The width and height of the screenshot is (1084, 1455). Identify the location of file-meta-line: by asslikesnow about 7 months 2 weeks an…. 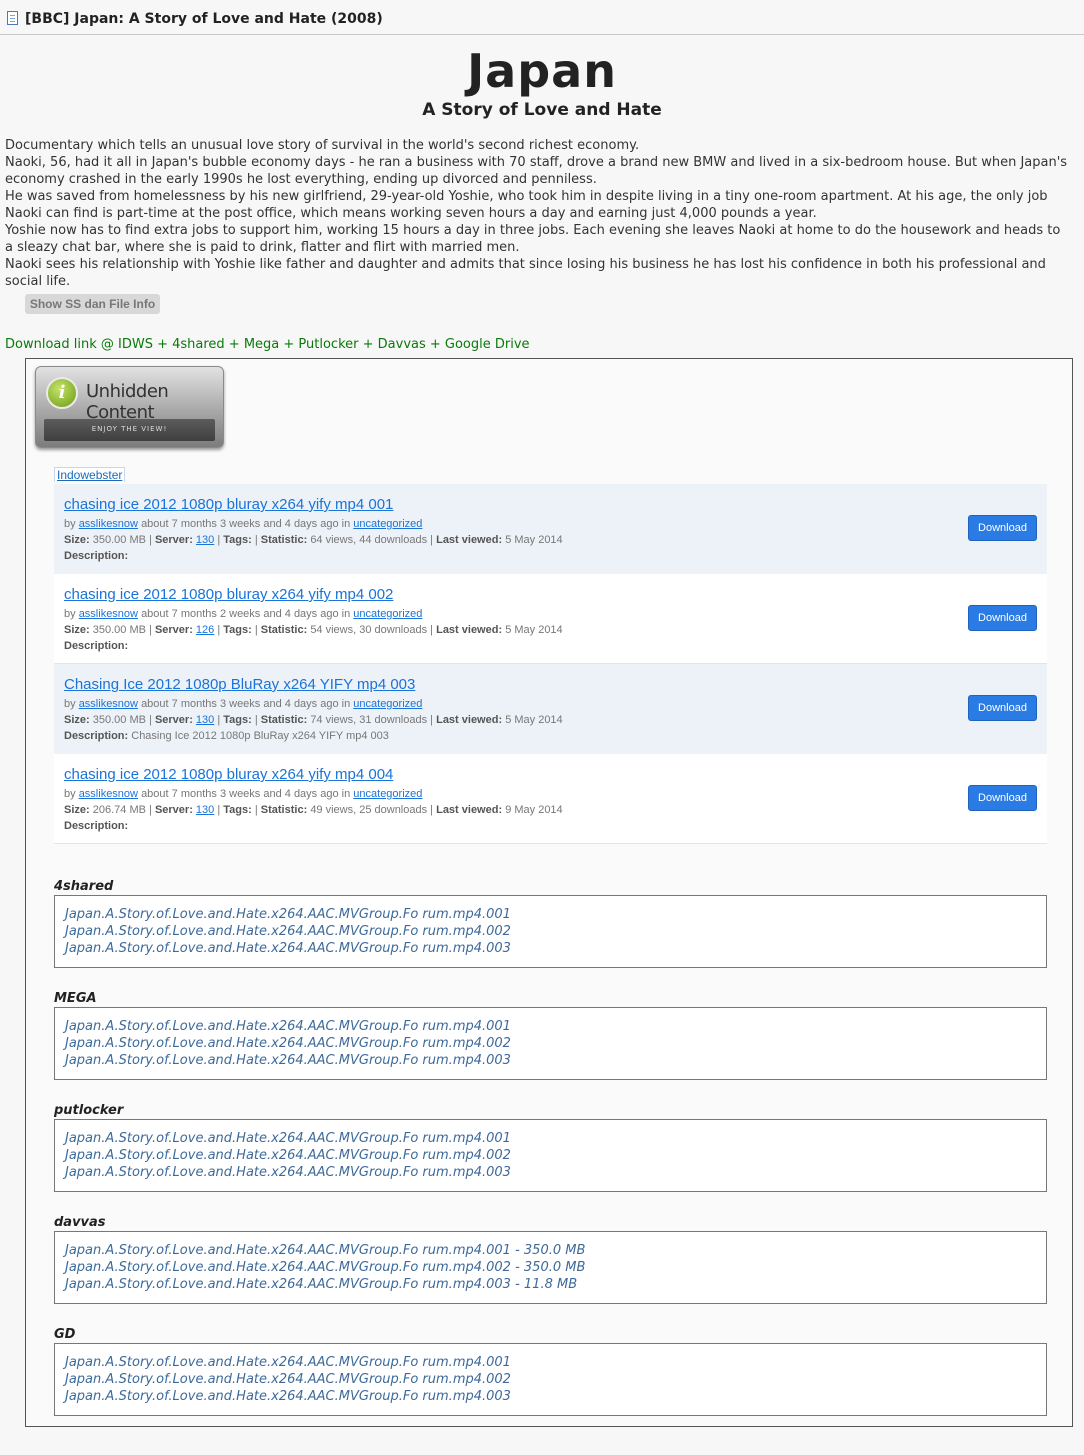
(243, 614).